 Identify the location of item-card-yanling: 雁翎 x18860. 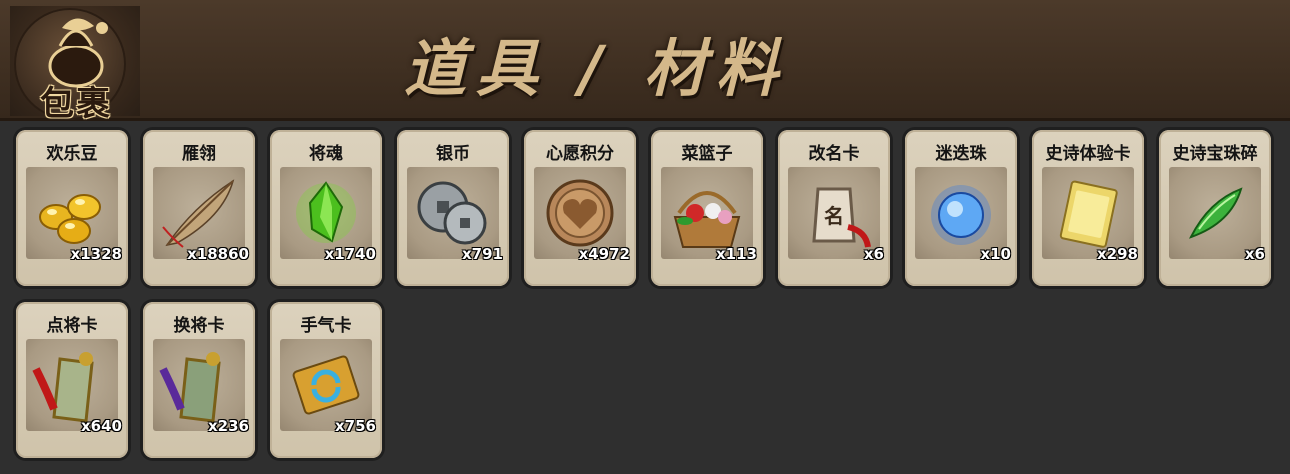
(199, 208).